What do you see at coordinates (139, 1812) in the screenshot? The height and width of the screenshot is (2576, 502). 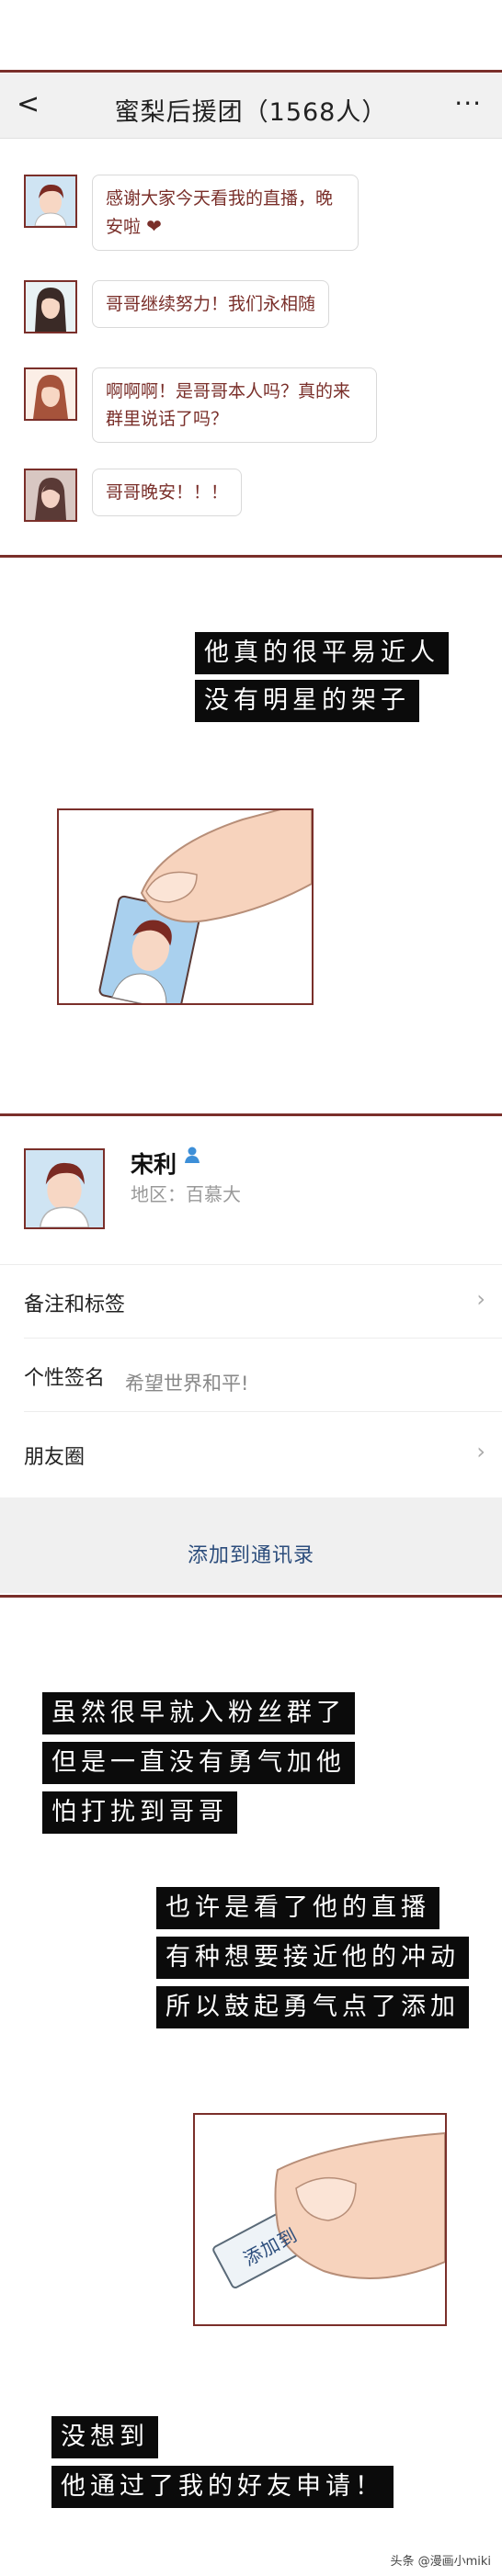 I see `caption-line: 怕打扰到哥哥` at bounding box center [139, 1812].